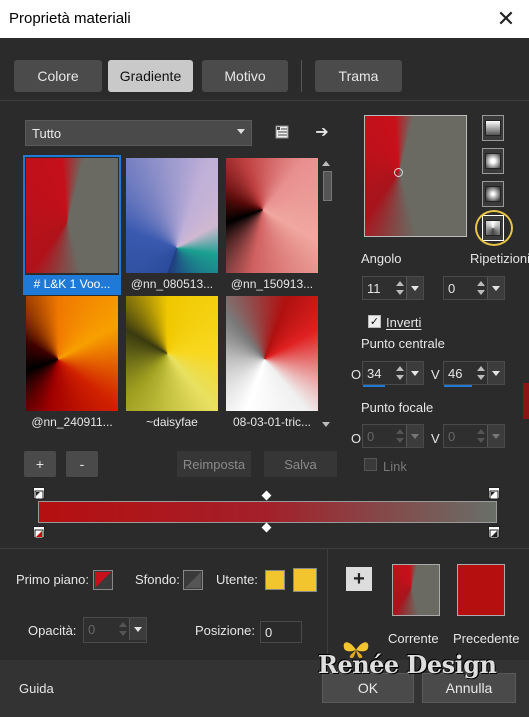 This screenshot has width=529, height=717. I want to click on center-o-label: O, so click(356, 374).